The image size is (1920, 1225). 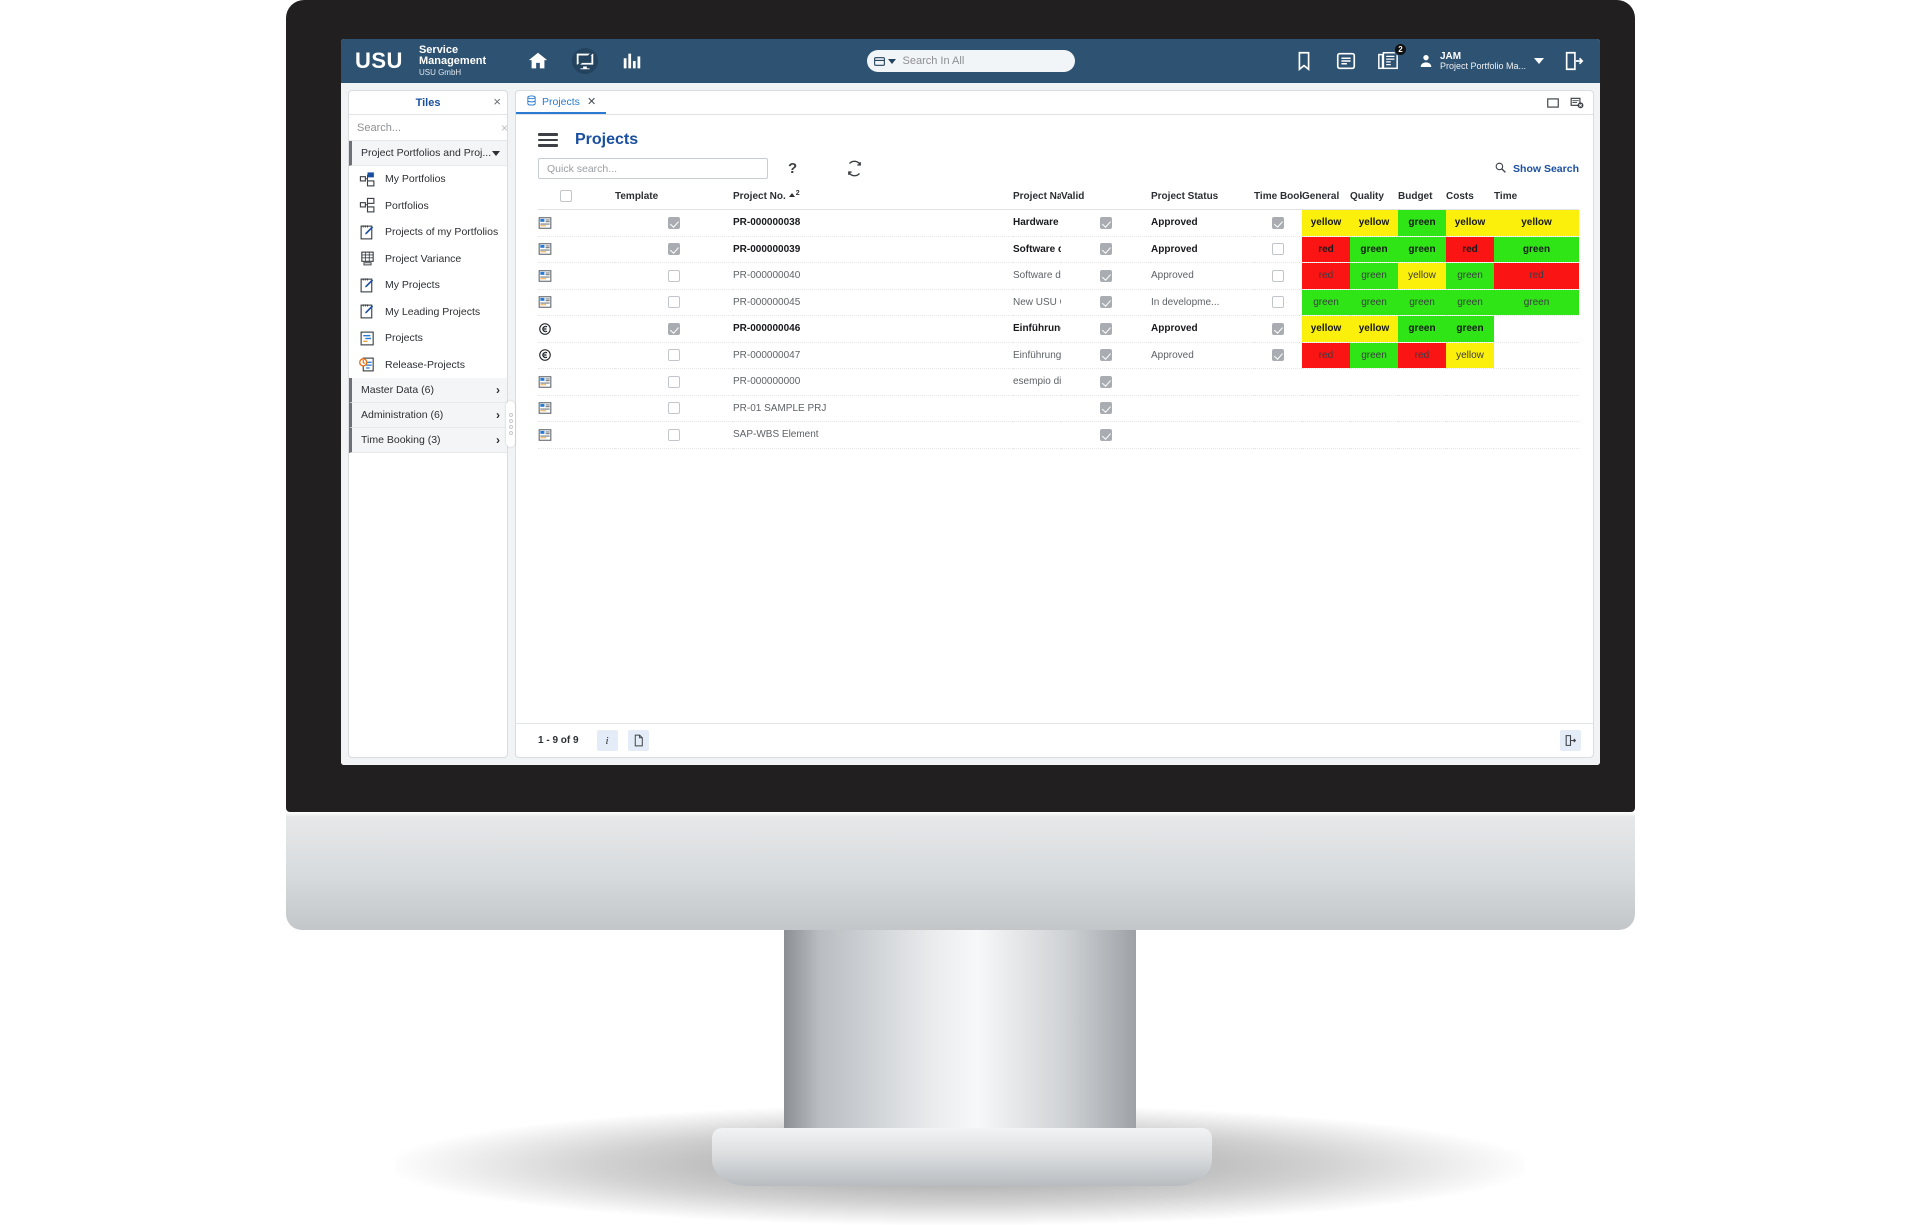 What do you see at coordinates (854, 168) in the screenshot?
I see `refresh-icon` at bounding box center [854, 168].